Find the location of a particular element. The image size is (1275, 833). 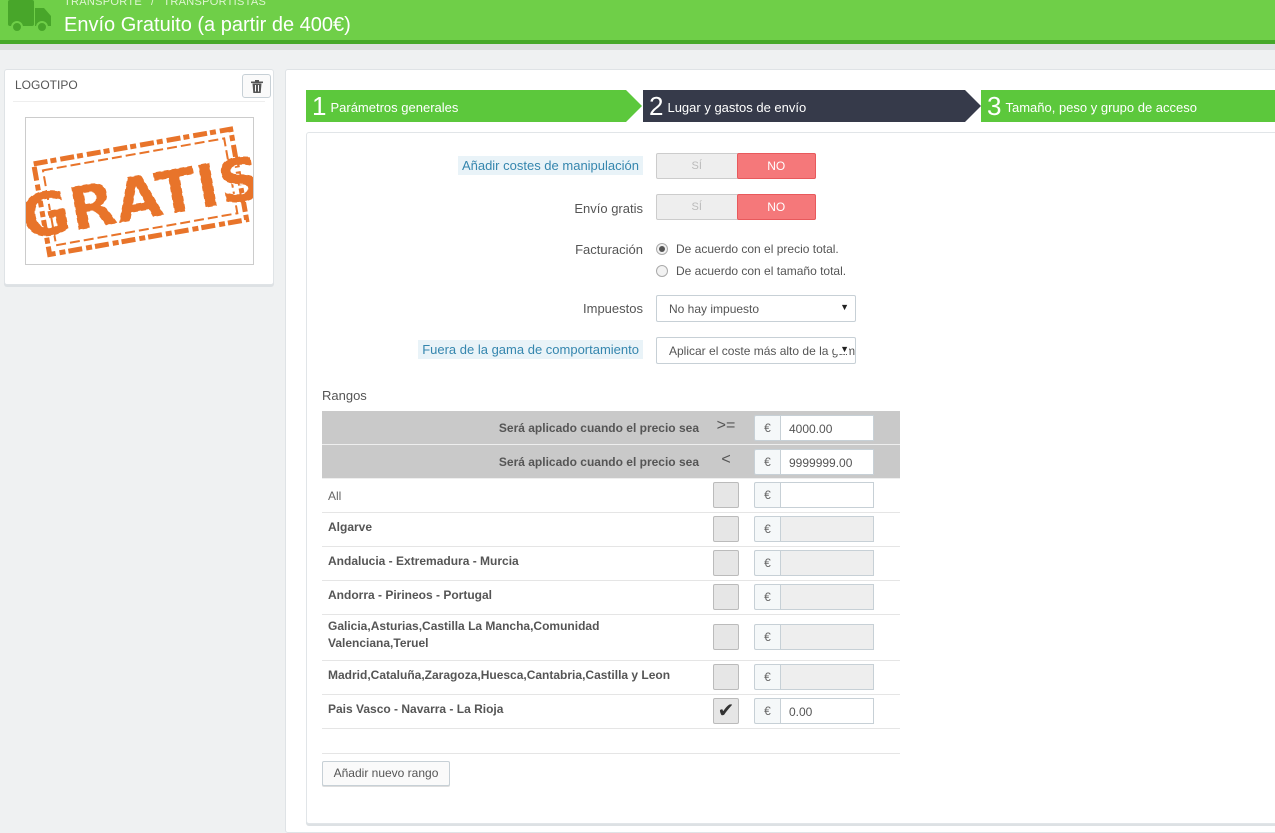

range-from-input: 4000.00 is located at coordinates (827, 428).